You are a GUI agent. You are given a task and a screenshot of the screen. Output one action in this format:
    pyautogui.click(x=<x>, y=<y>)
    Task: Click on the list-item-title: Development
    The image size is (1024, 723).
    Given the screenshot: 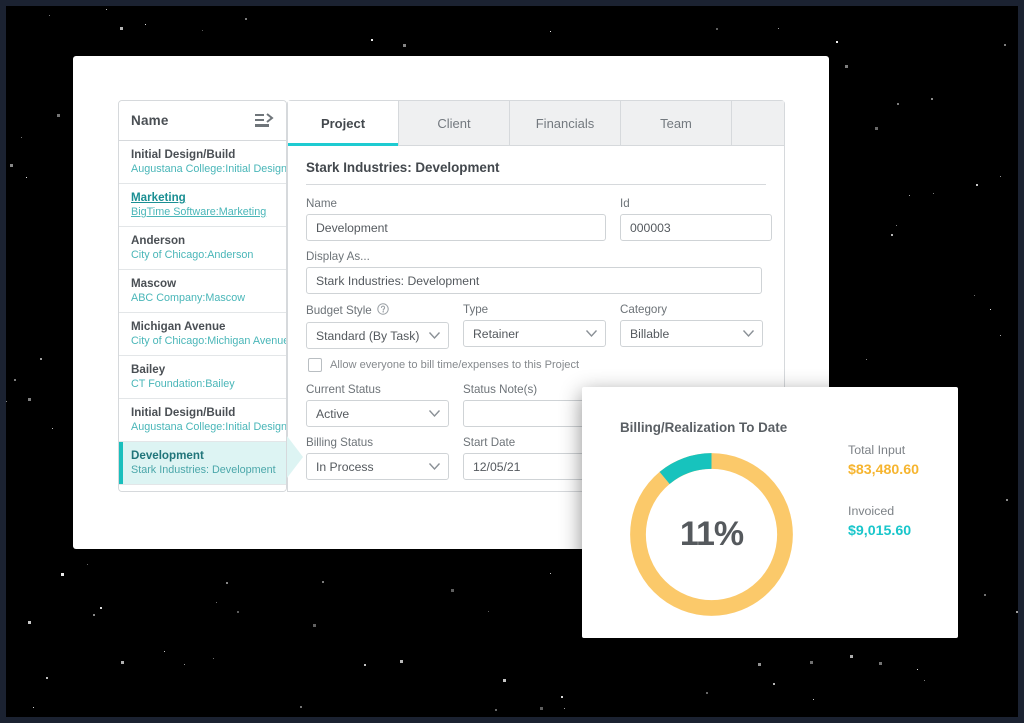 What is the action you would take?
    pyautogui.click(x=167, y=455)
    